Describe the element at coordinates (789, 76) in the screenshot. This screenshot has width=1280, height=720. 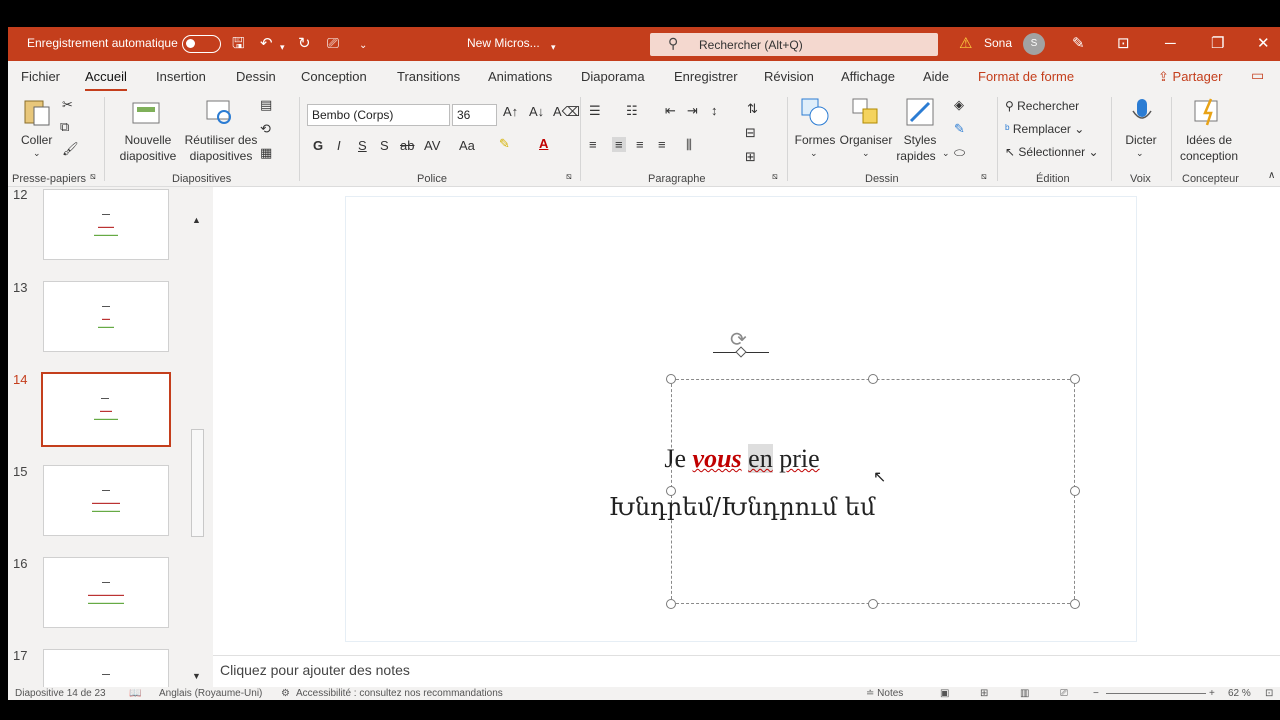
I see `tab-revision: Révision` at that location.